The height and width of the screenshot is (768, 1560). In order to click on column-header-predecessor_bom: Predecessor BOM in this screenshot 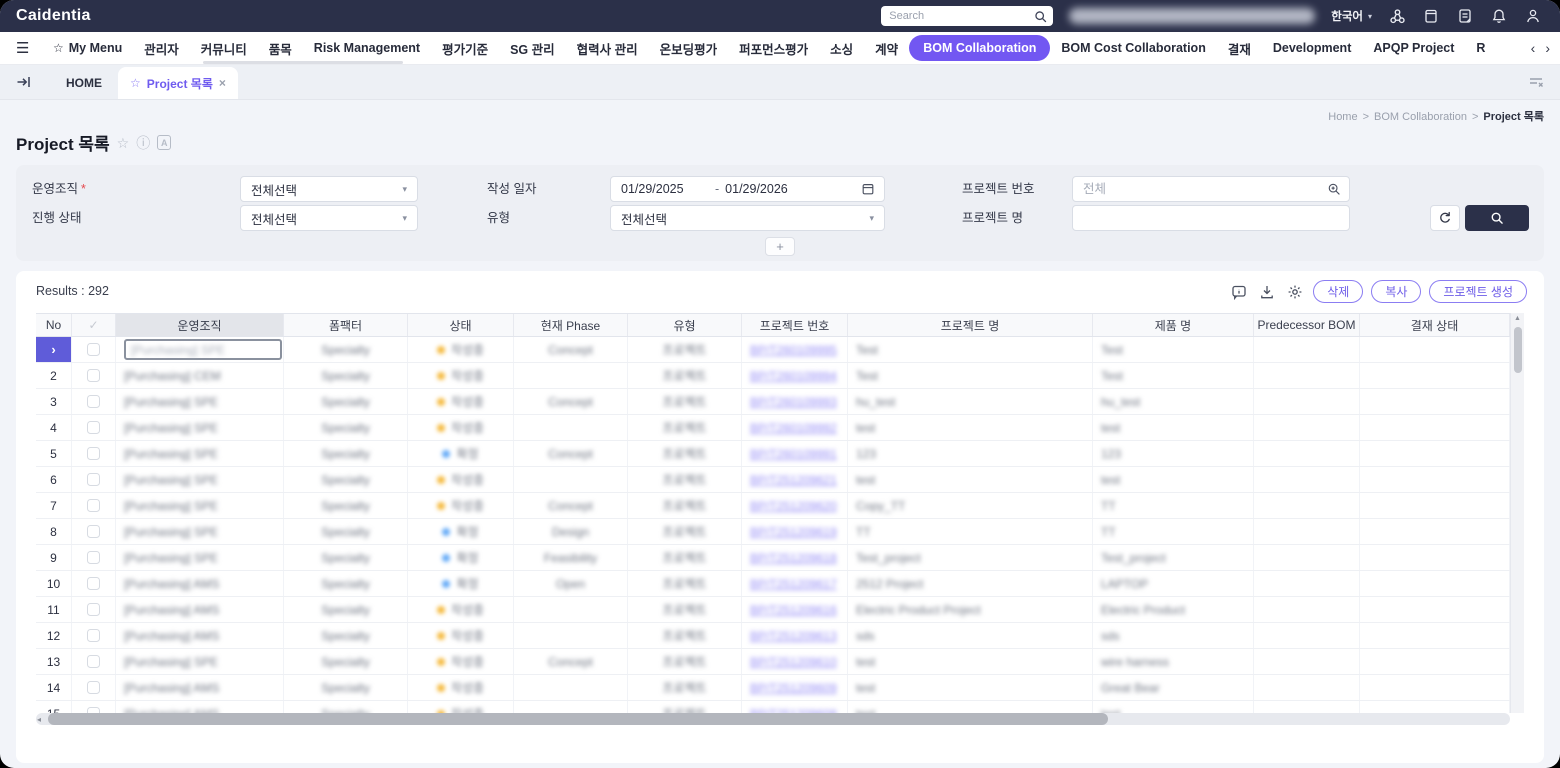, I will do `click(1307, 325)`.